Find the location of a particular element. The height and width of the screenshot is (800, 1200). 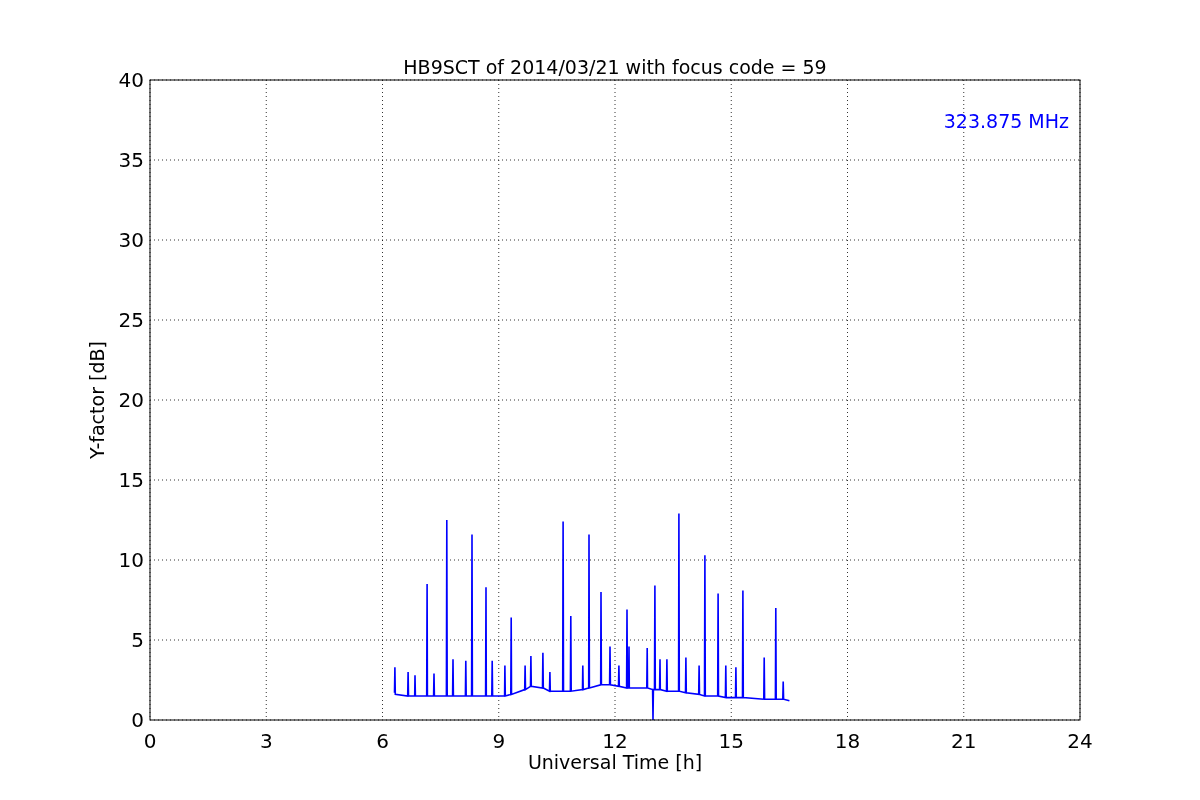

axis-tick-label: 35 is located at coordinates (131, 160).